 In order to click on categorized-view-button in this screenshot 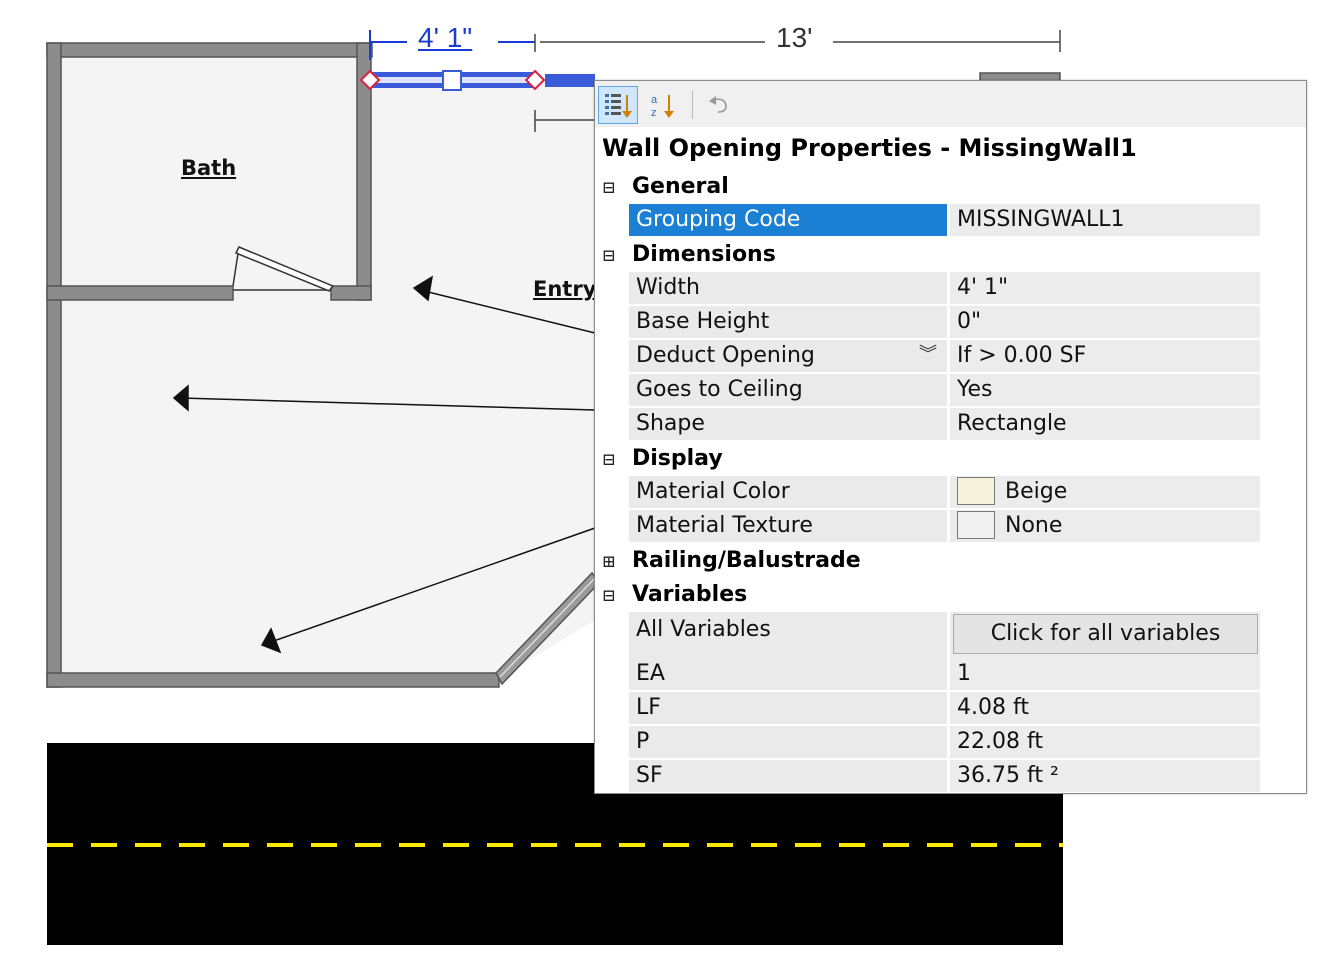, I will do `click(618, 105)`.